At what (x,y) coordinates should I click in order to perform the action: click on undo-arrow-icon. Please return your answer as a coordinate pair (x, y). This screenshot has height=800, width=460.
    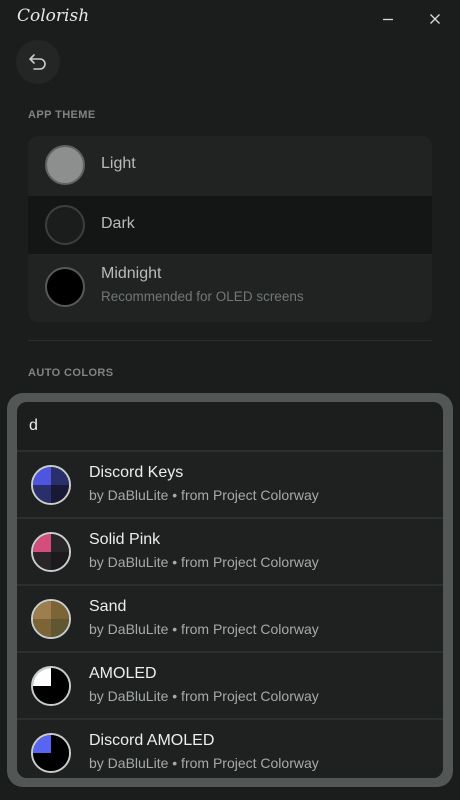
    Looking at the image, I should click on (37, 62).